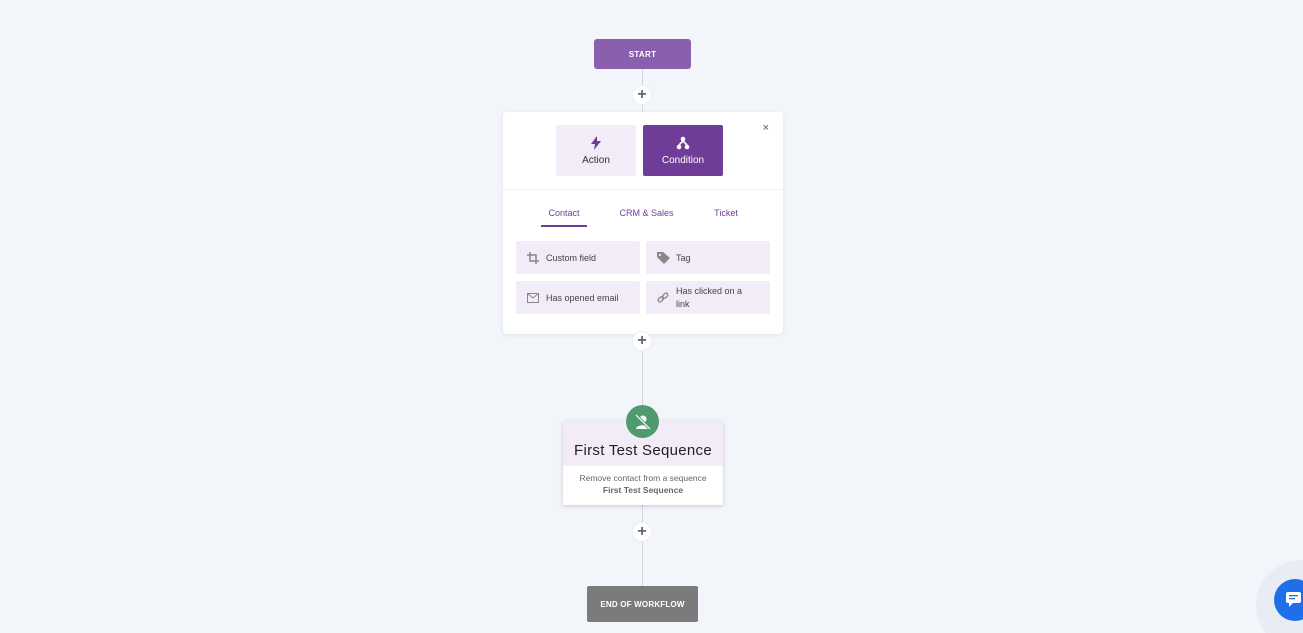 The image size is (1303, 633). What do you see at coordinates (646, 213) in the screenshot?
I see `tab-crm-sales: CRM & Sales` at bounding box center [646, 213].